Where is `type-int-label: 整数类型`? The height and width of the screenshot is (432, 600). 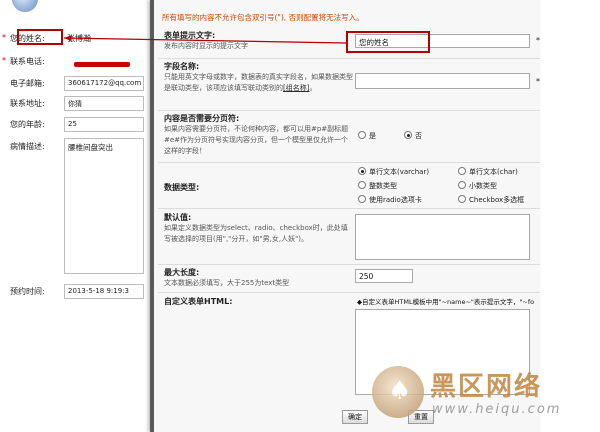
type-int-label: 整数类型 is located at coordinates (383, 186).